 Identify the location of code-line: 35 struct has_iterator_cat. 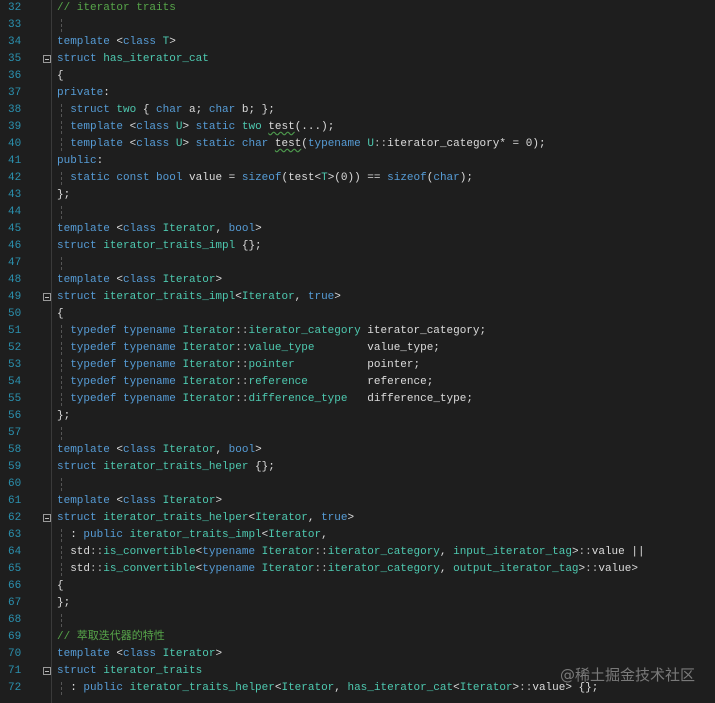
(357, 59).